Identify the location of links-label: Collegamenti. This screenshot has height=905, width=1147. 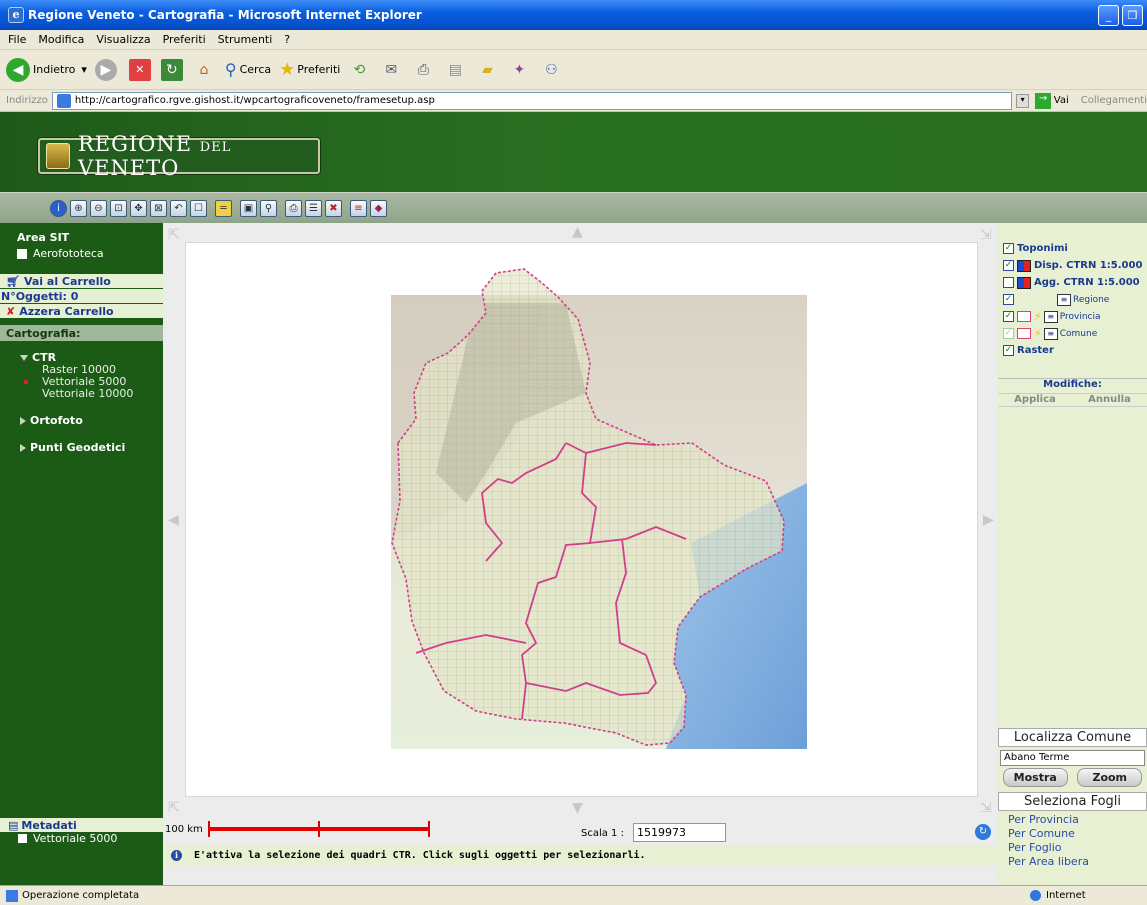
(1114, 100).